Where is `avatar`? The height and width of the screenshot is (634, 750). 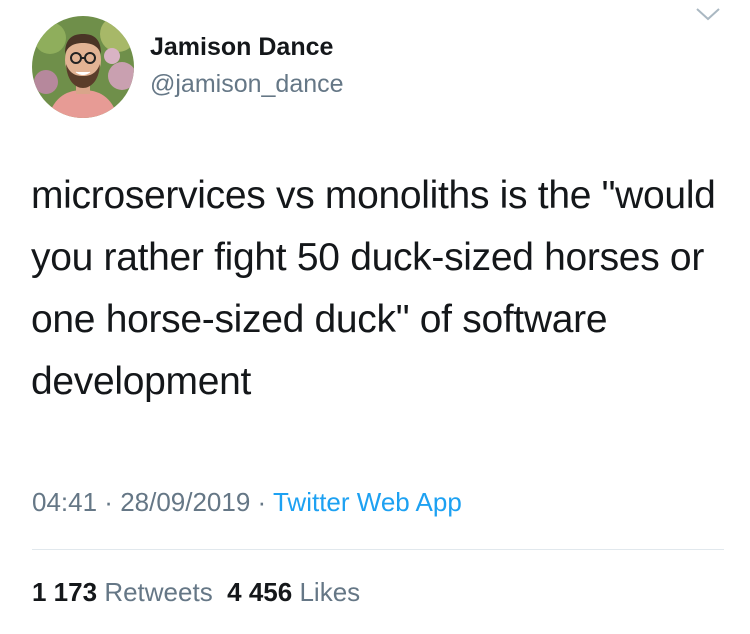 avatar is located at coordinates (83, 67).